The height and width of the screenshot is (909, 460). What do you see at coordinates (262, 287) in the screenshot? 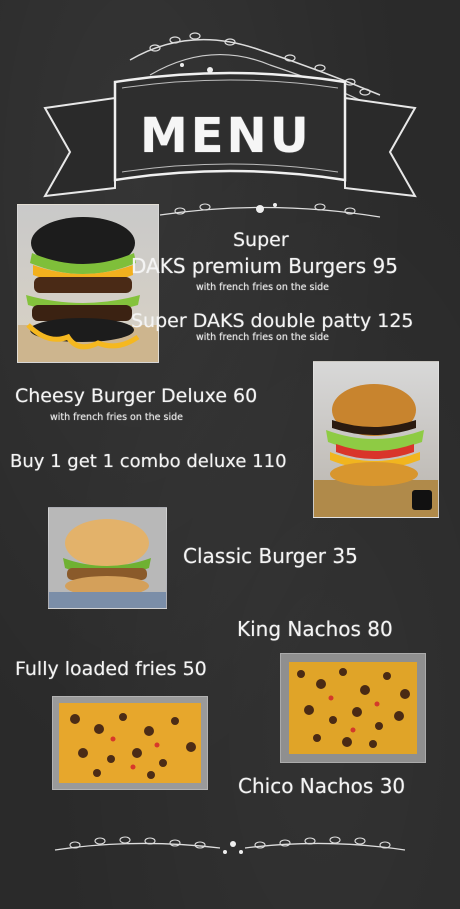
I see `daks-premium-note: with french fries on the side` at bounding box center [262, 287].